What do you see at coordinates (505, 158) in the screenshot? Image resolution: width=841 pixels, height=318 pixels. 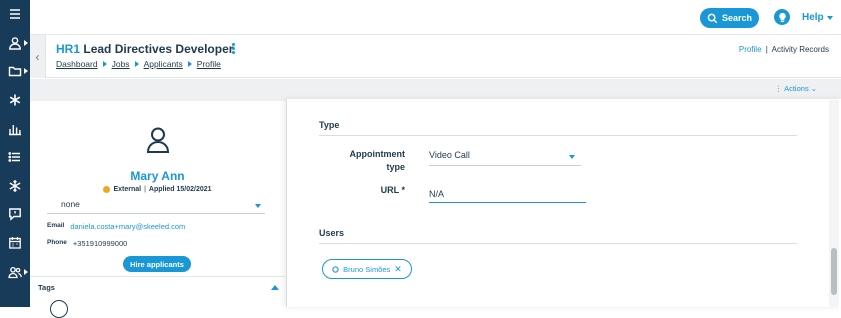 I see `appointment-type-select: Video Call` at bounding box center [505, 158].